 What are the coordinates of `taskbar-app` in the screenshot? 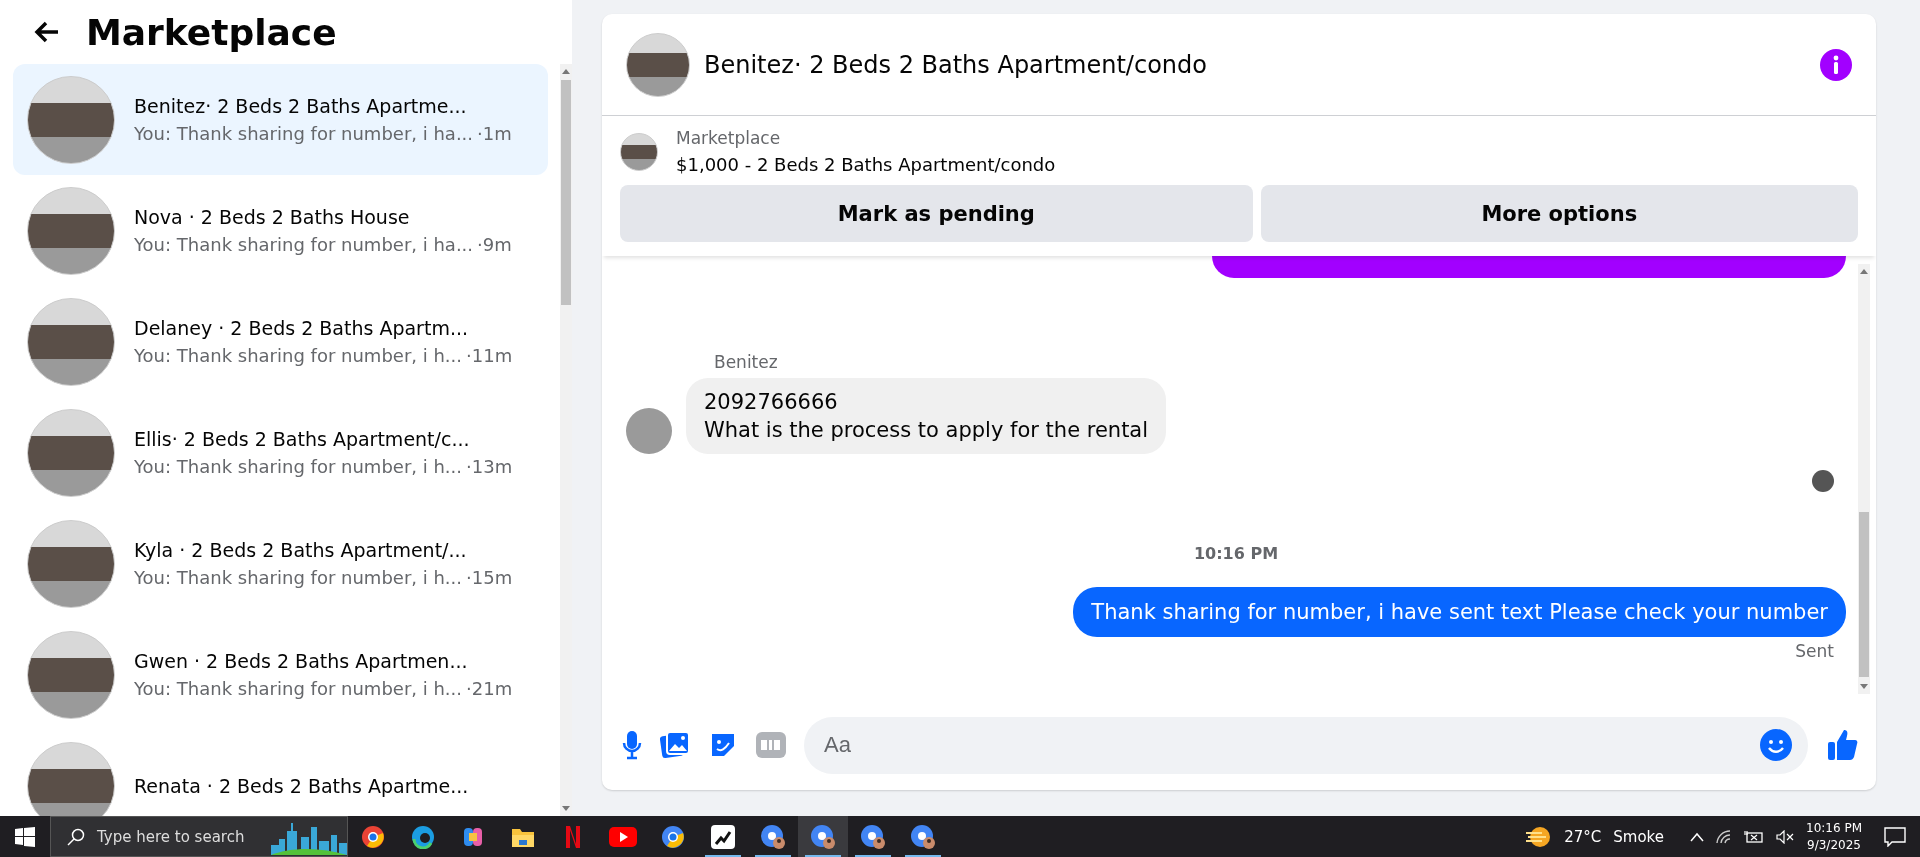 It's located at (823, 836).